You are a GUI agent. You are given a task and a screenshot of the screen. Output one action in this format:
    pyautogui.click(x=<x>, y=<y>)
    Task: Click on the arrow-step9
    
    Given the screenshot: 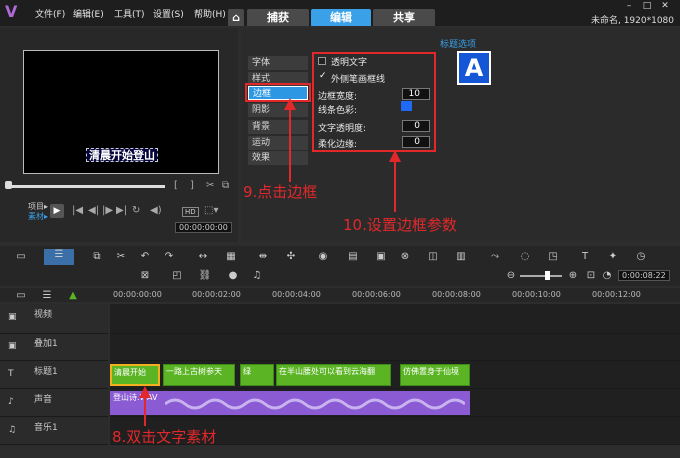 What is the action you would take?
    pyautogui.click(x=290, y=140)
    